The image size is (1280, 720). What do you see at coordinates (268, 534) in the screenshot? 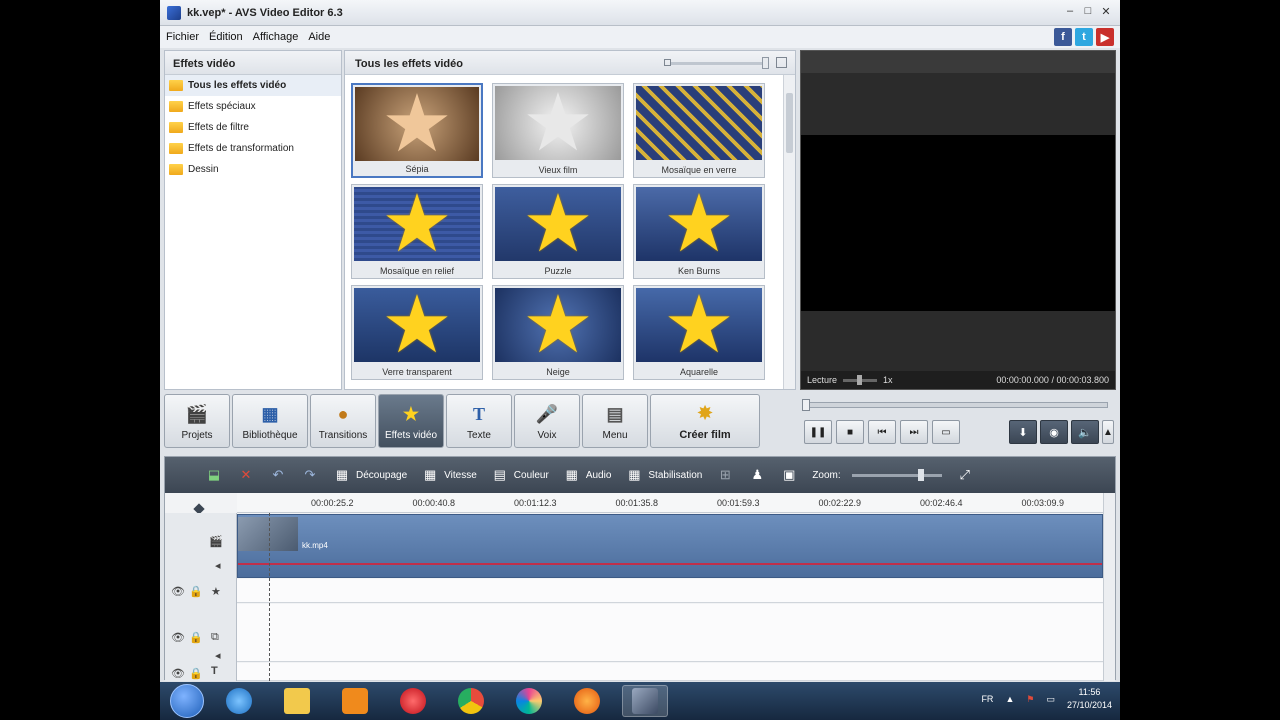
I see `clip-thumbnail` at bounding box center [268, 534].